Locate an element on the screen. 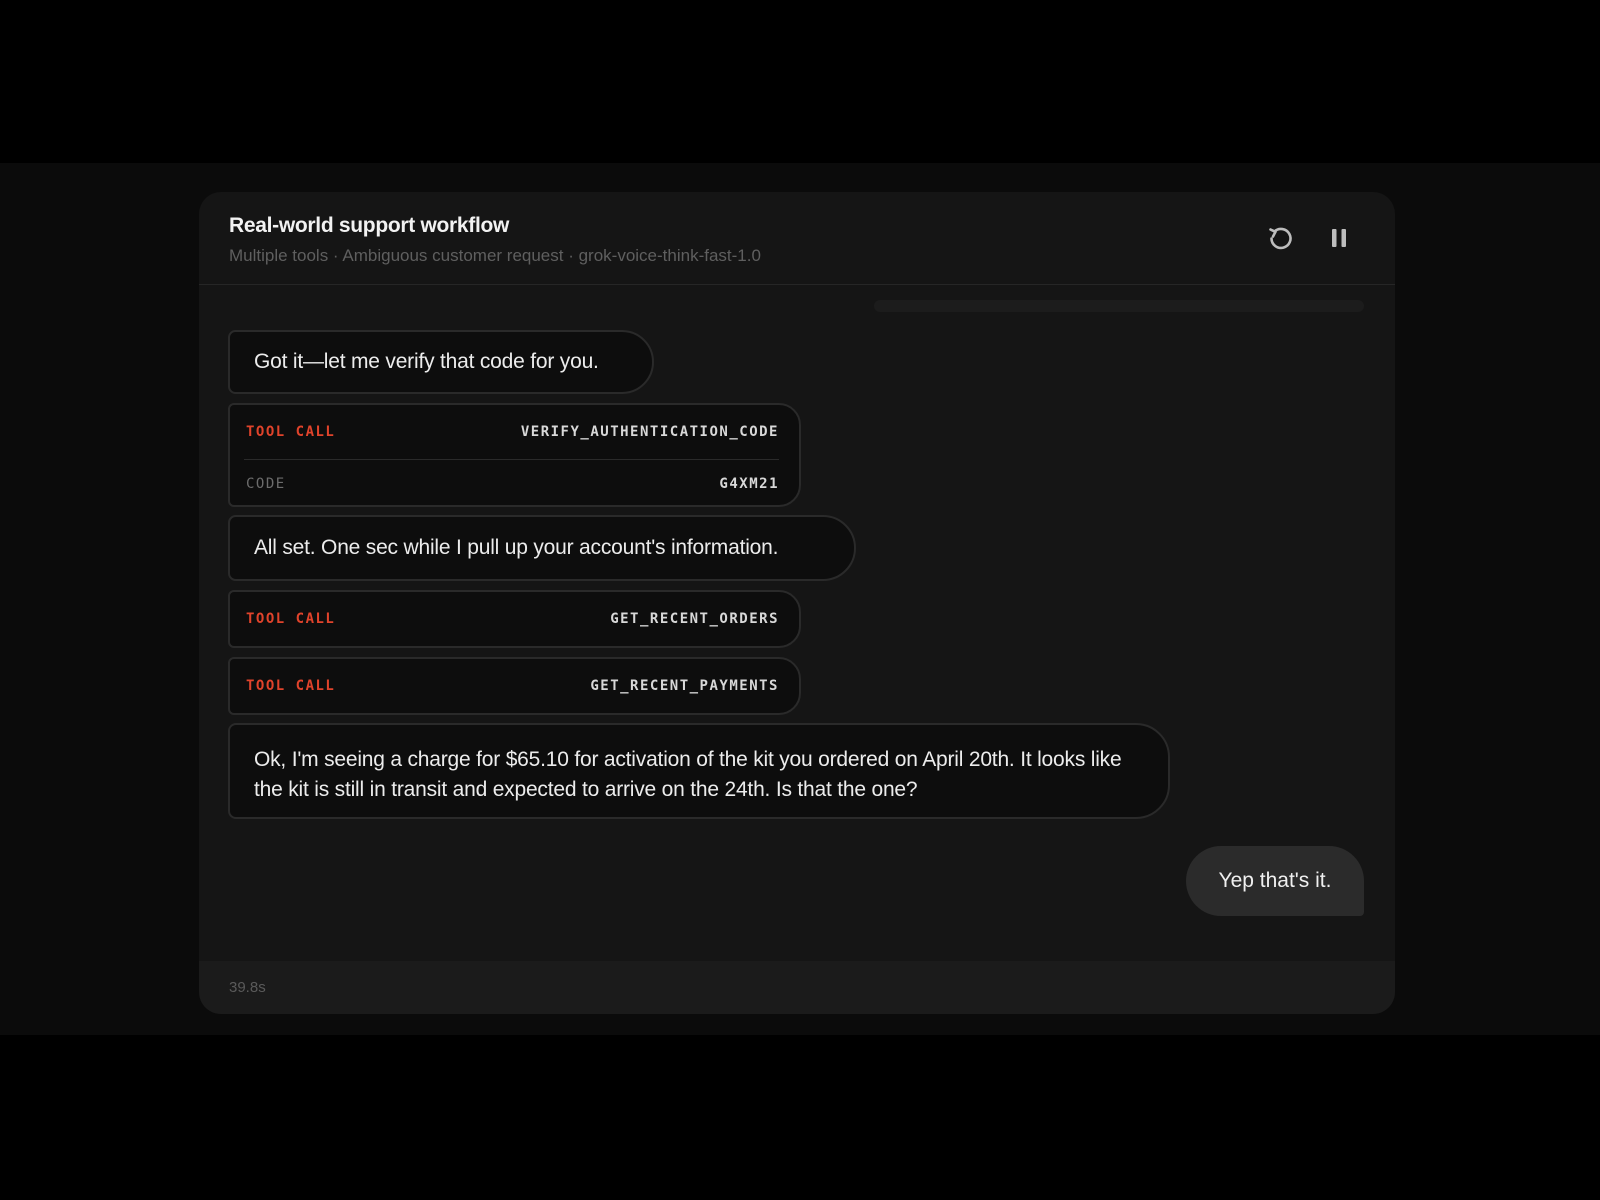 This screenshot has height=1200, width=1600. tool-call-param: CODE G4XM21 is located at coordinates (514, 484).